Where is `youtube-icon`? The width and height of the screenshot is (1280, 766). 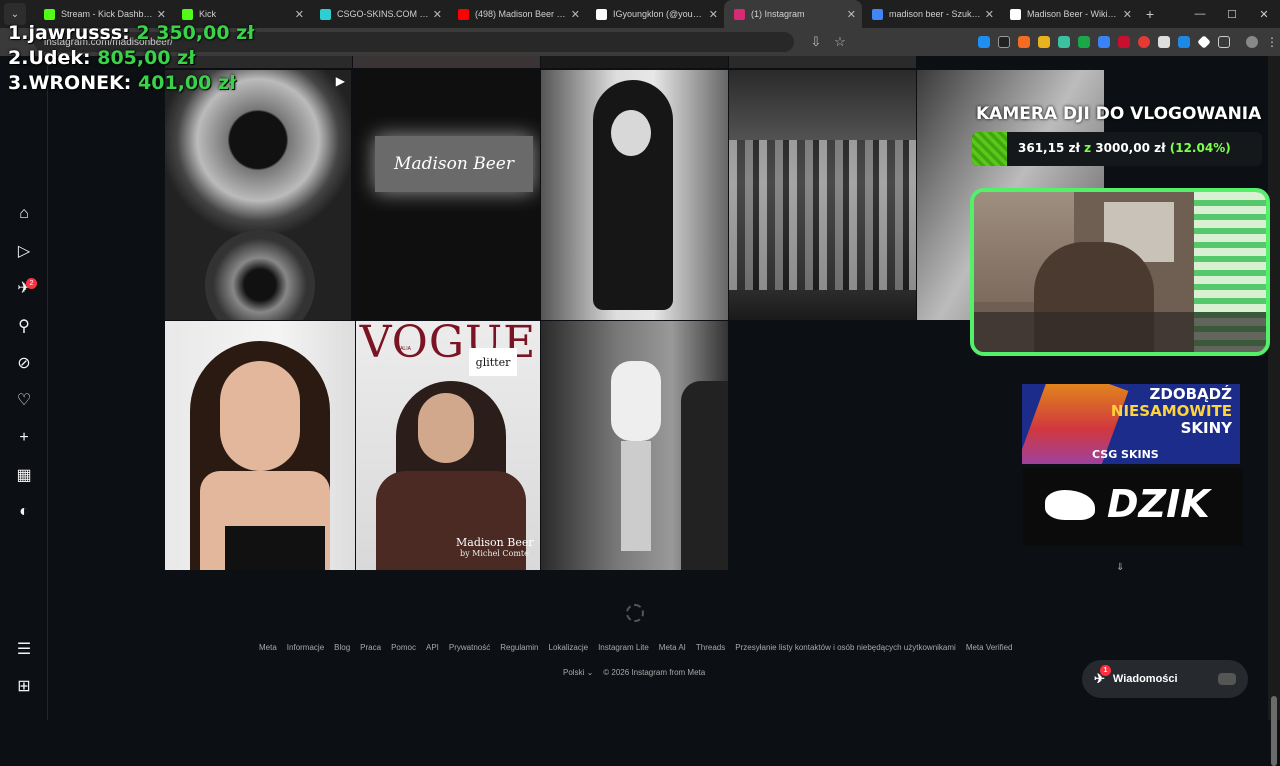
youtube-icon is located at coordinates (463, 14).